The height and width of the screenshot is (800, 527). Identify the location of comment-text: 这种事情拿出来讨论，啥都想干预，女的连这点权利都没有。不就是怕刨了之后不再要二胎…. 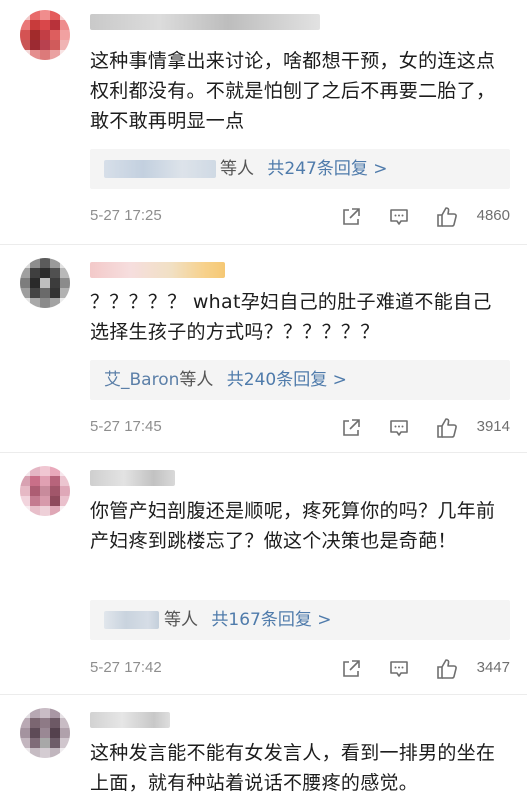
(293, 91).